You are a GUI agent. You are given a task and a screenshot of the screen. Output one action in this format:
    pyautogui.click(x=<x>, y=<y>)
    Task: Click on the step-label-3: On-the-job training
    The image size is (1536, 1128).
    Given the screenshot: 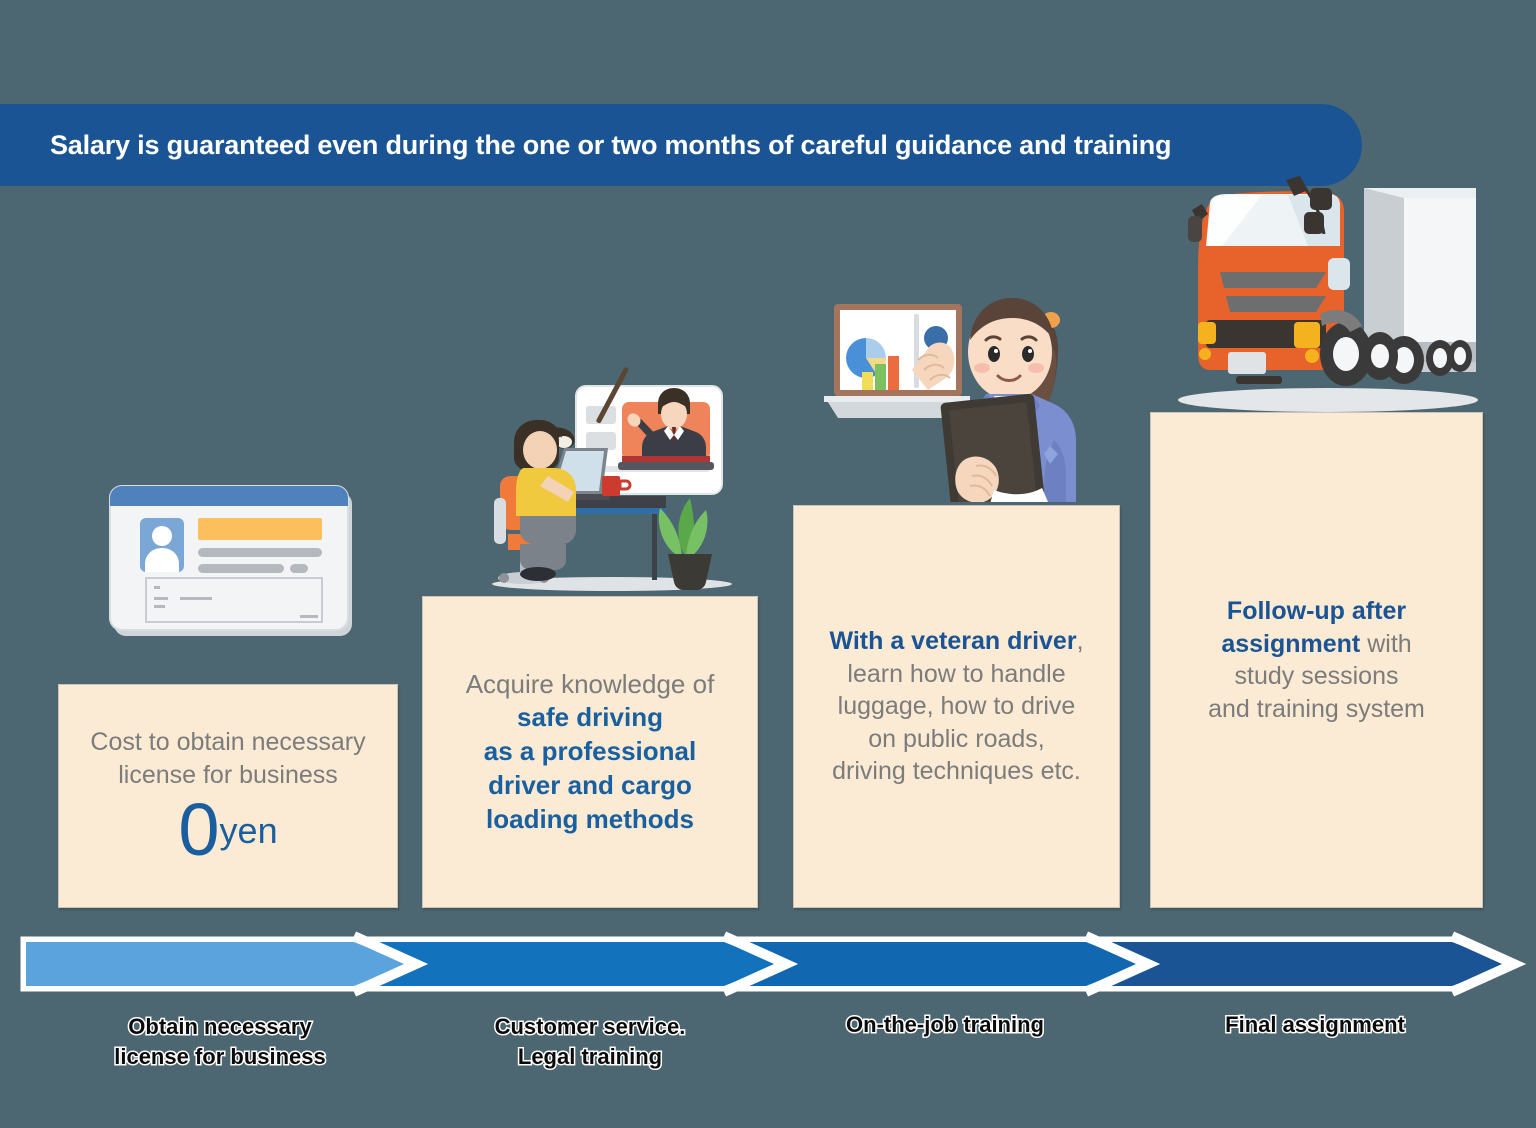 What is the action you would take?
    pyautogui.click(x=945, y=1025)
    